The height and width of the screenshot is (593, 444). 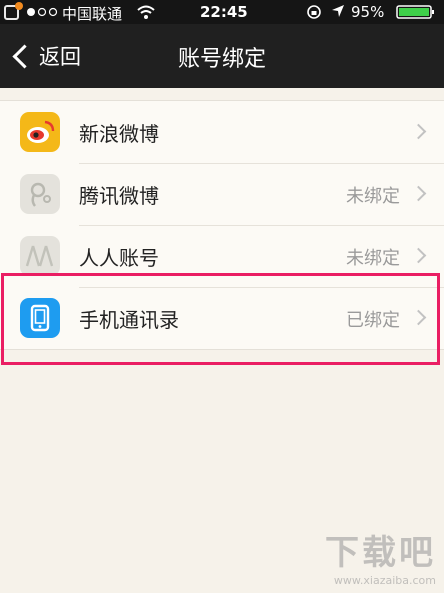 I want to click on clock: 22:45, so click(x=224, y=12).